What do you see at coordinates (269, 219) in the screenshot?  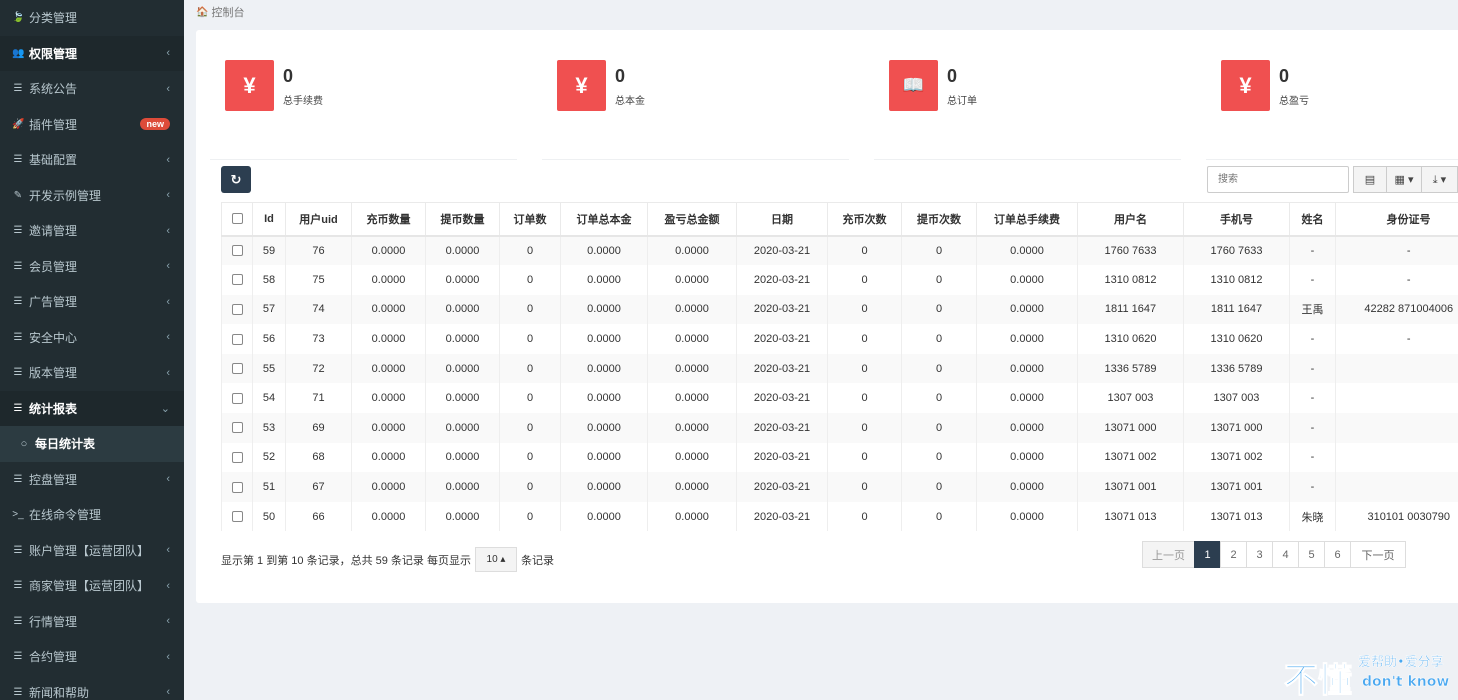 I see `column-header: Id` at bounding box center [269, 219].